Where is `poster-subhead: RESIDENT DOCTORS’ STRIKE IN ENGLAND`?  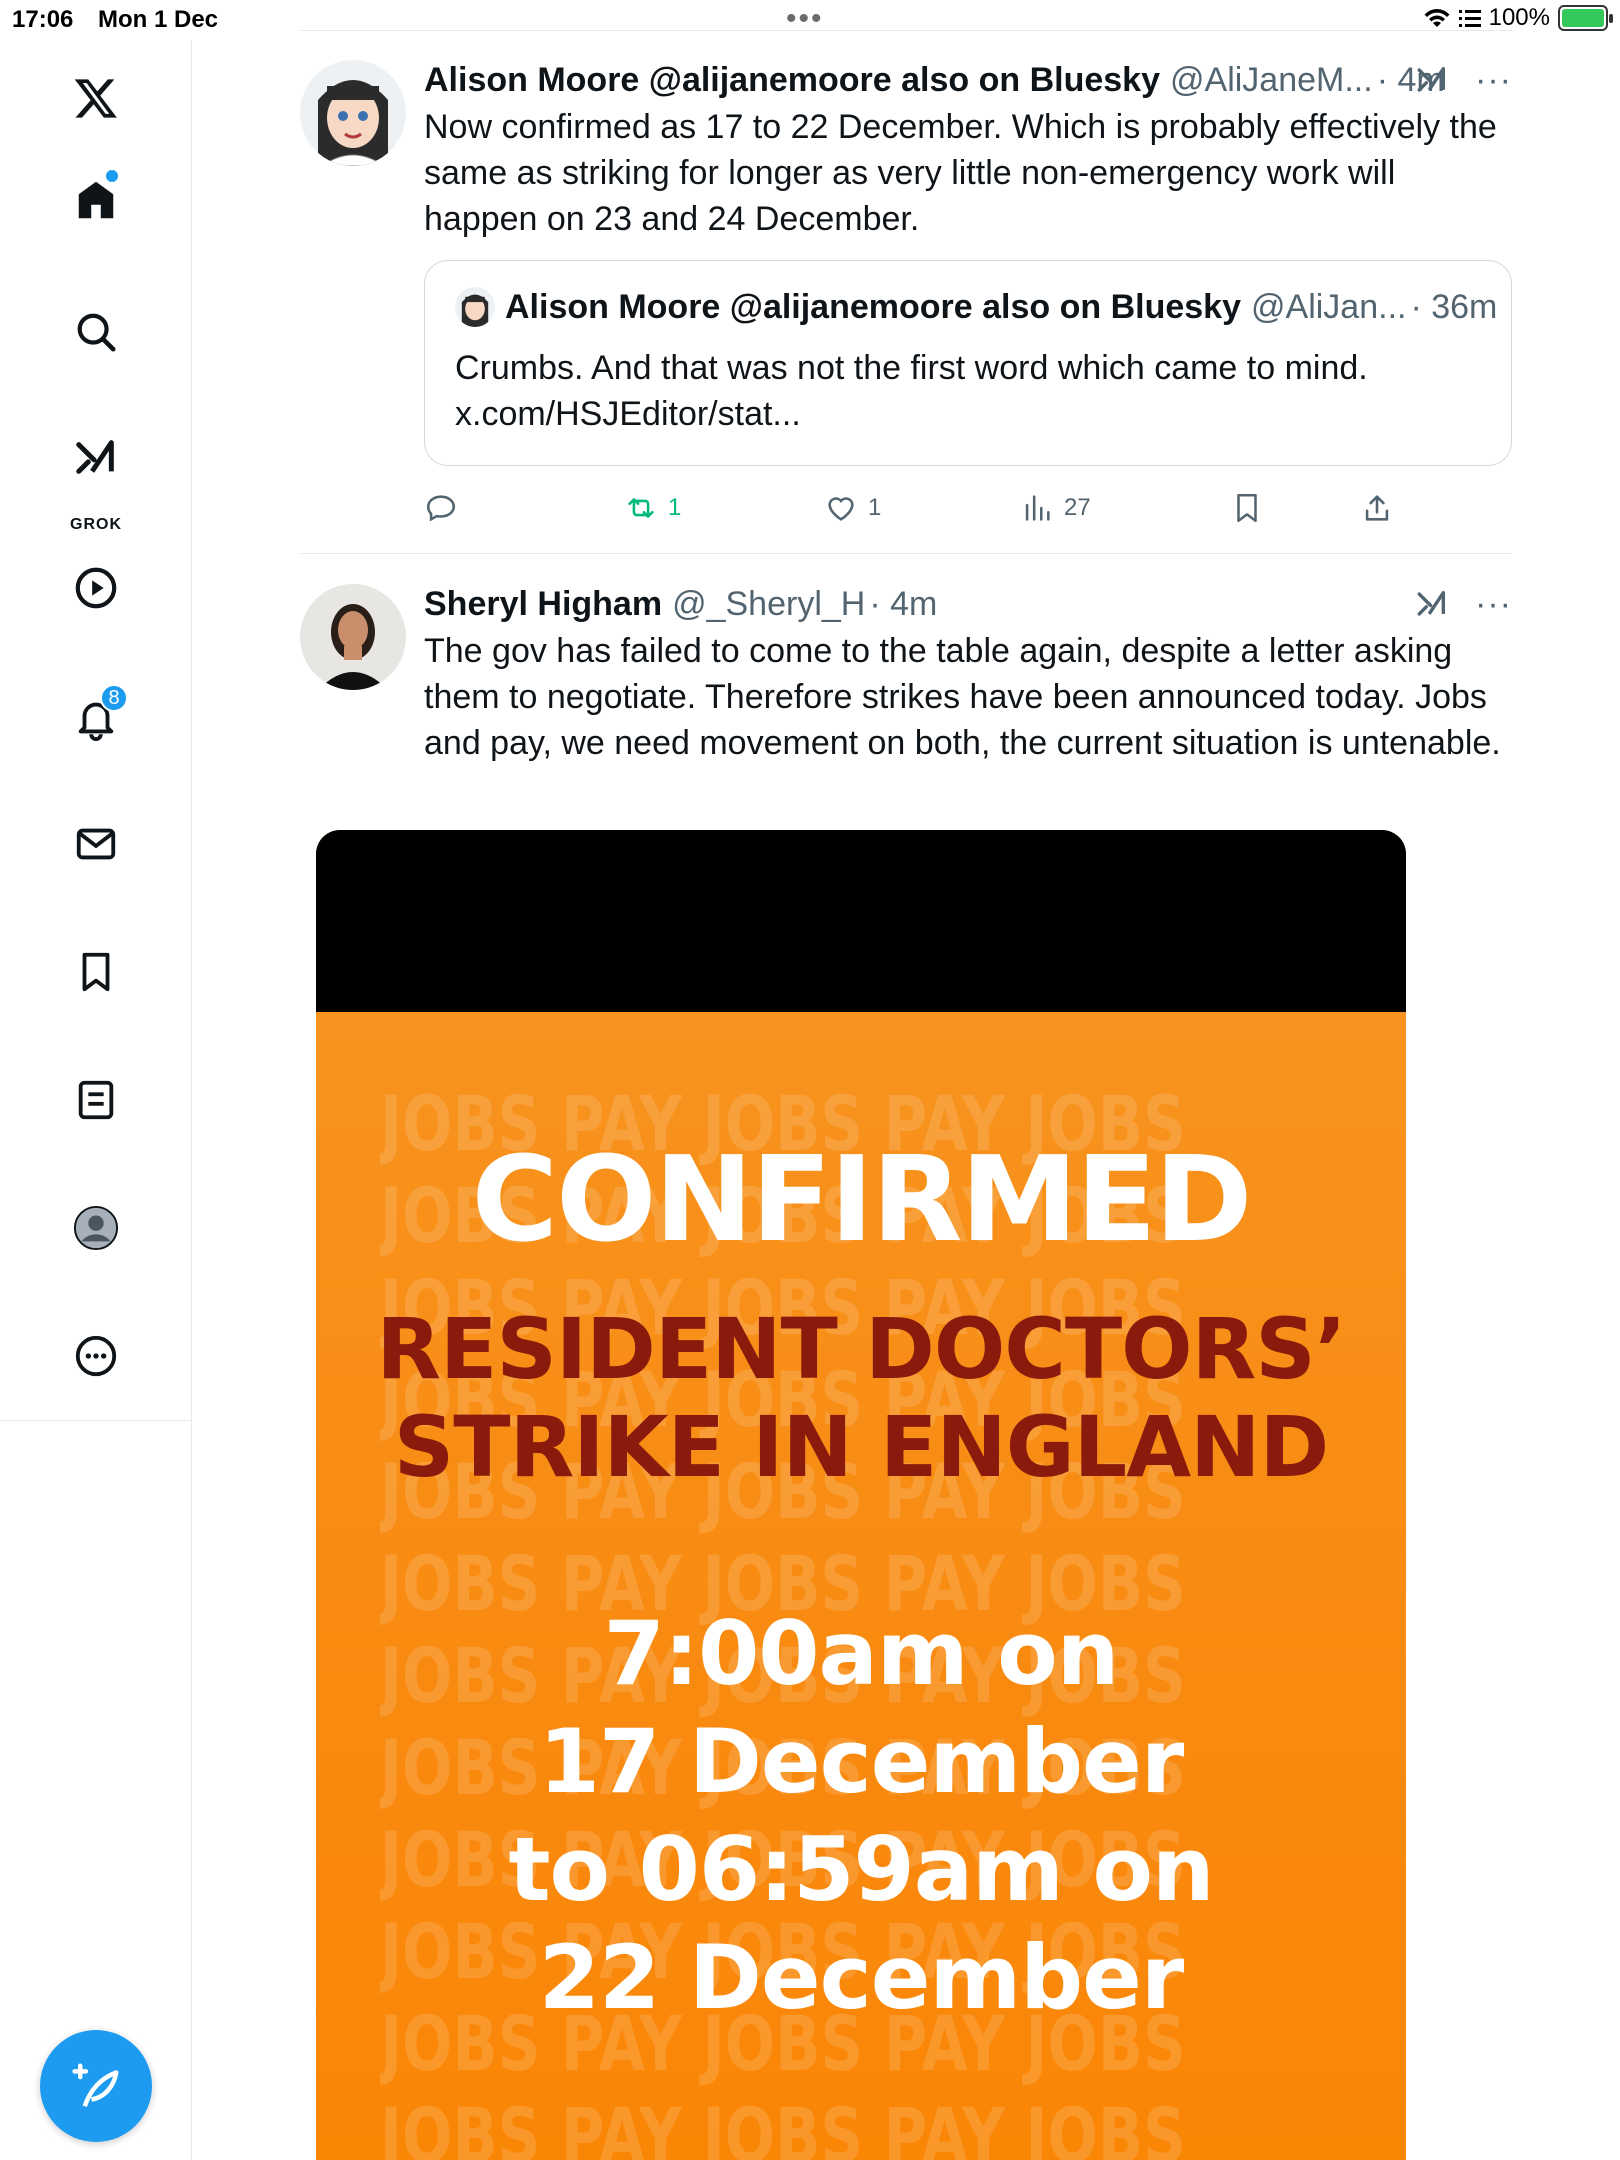
poster-subhead: RESIDENT DOCTORS’ STRIKE IN ENGLAND is located at coordinates (861, 1398).